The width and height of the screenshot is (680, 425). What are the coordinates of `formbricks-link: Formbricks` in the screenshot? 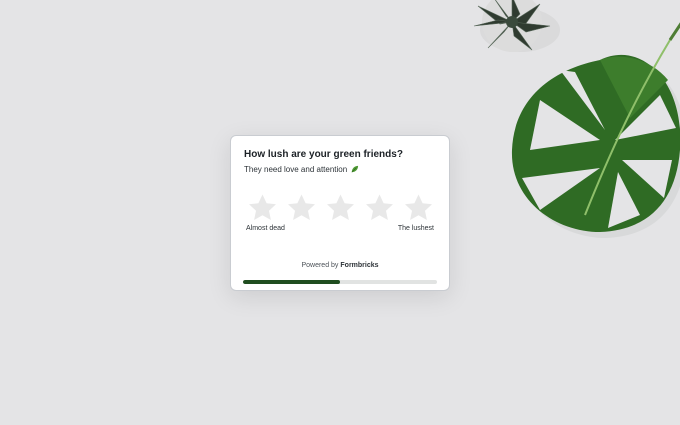 It's located at (359, 265).